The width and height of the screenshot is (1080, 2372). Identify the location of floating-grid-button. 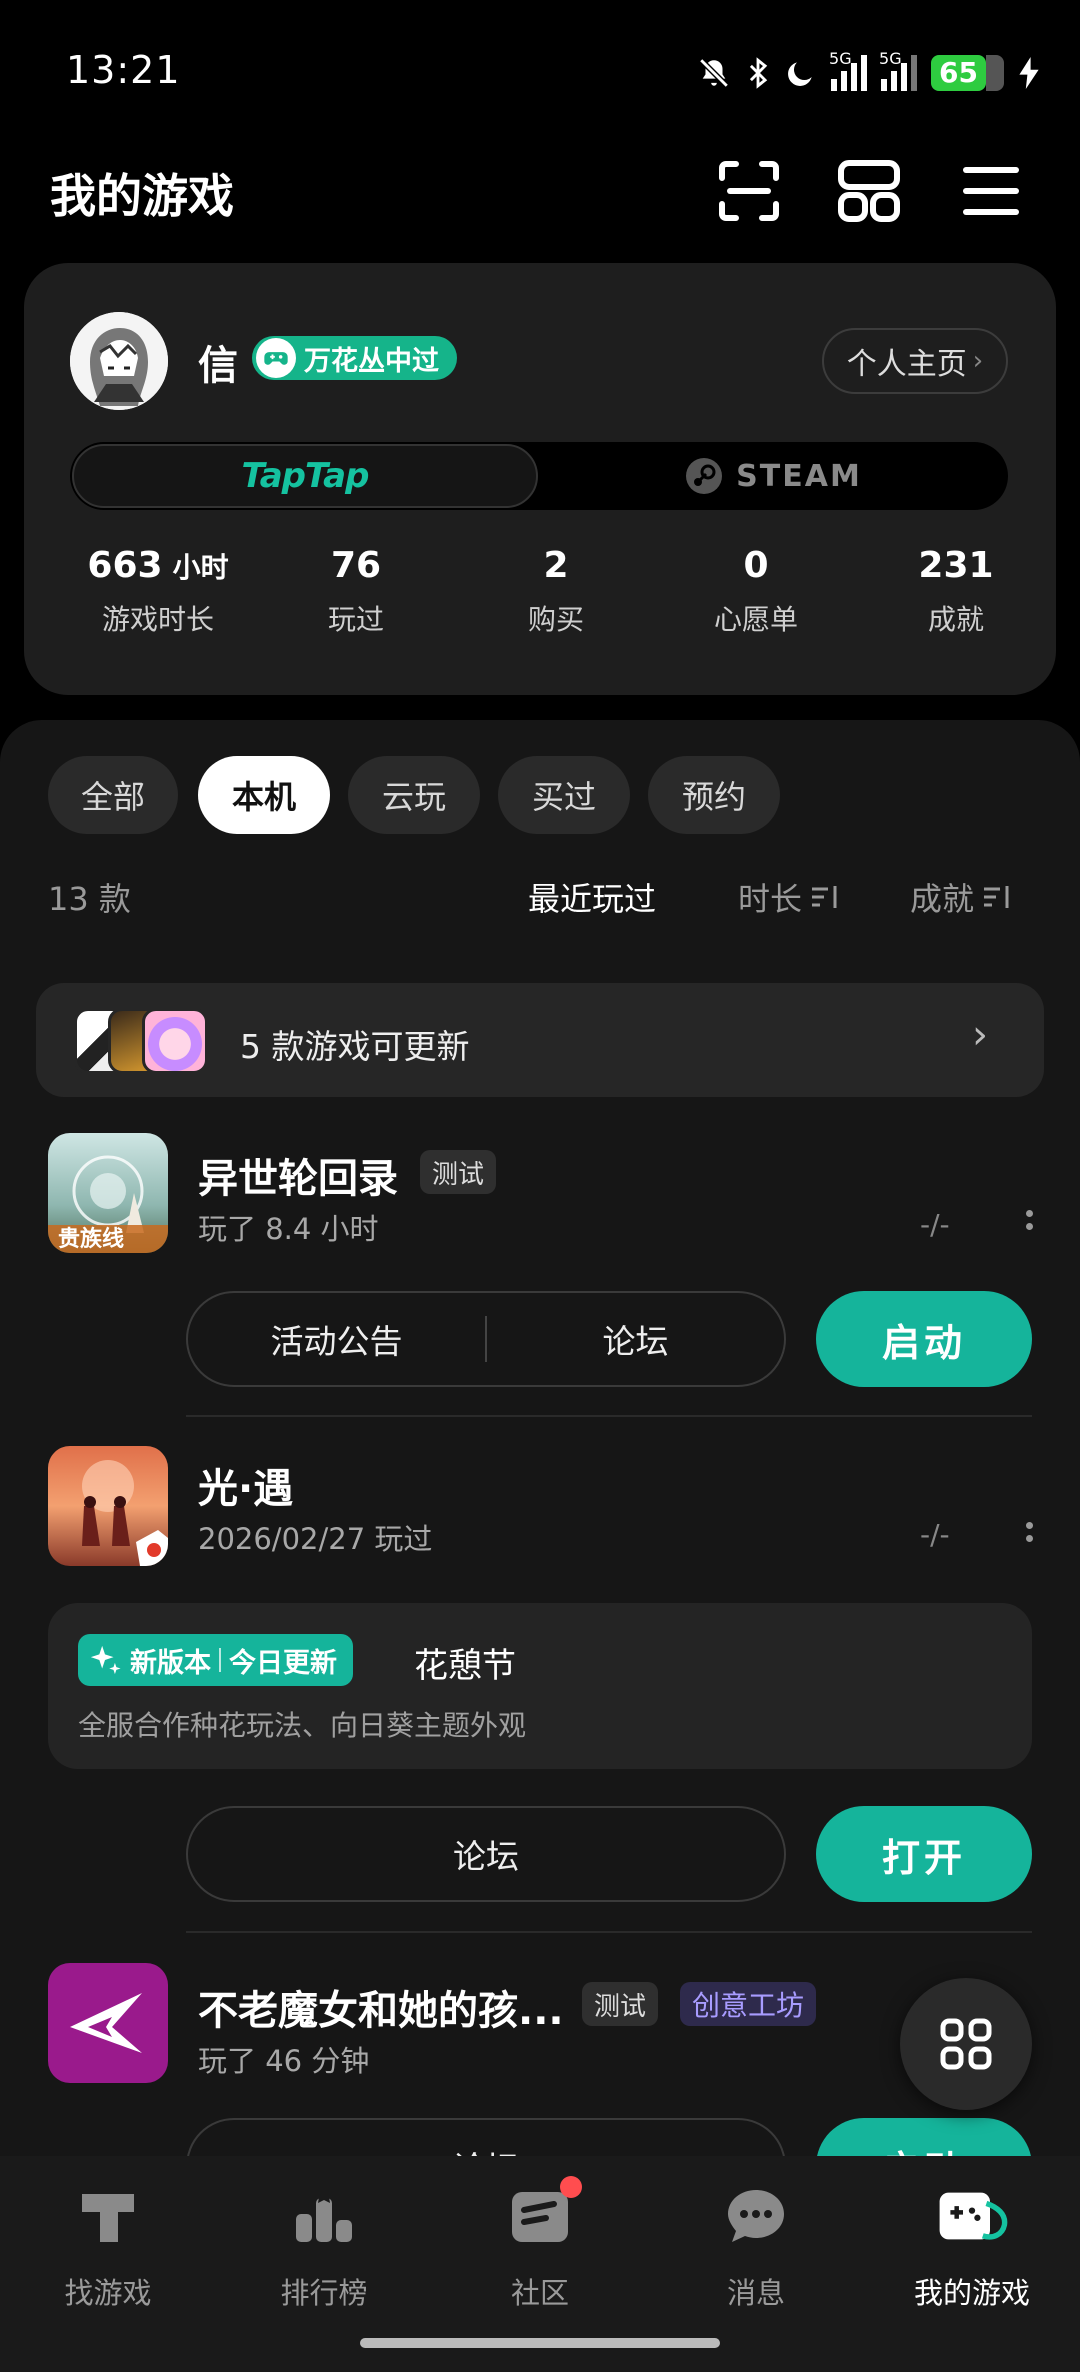
(966, 2044).